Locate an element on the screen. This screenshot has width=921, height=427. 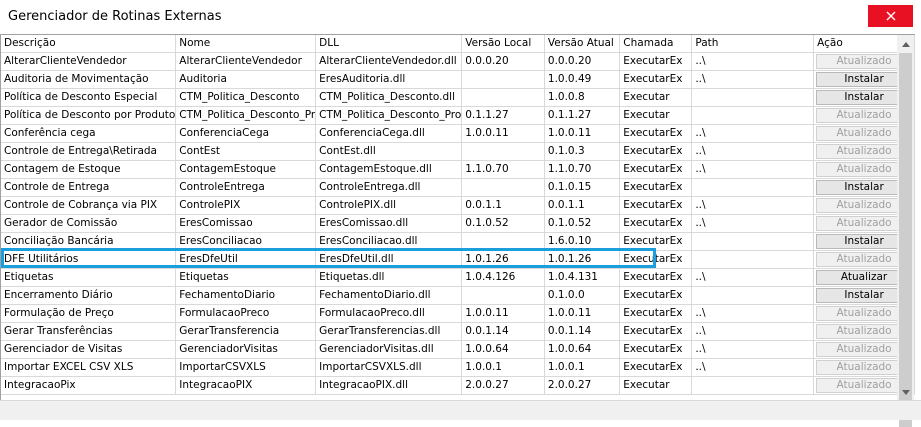
cell-versao-atual: 1.1.0.70 is located at coordinates (582, 169).